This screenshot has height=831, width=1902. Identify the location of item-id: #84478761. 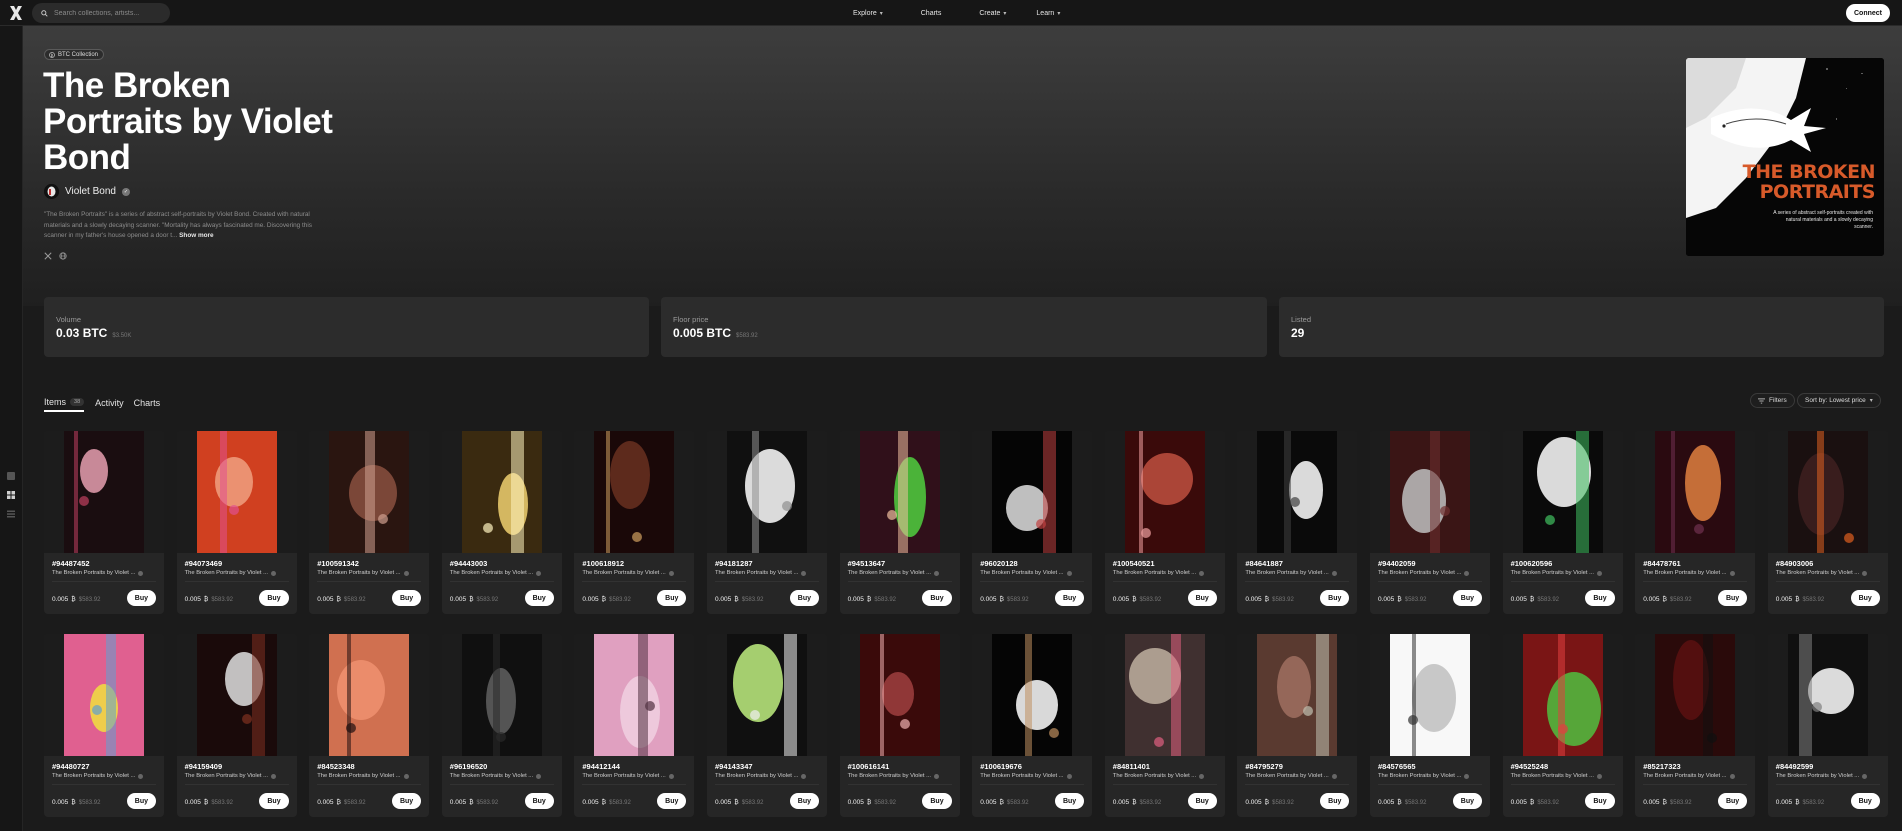
(1662, 563).